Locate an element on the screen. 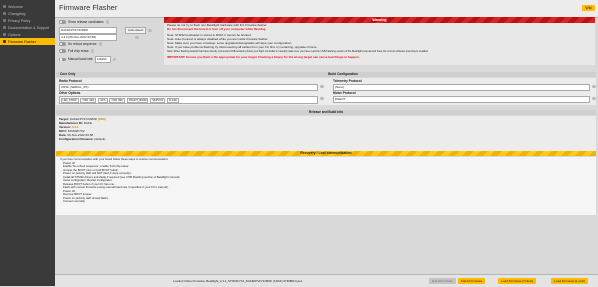 Image resolution: width=598 pixels, height=287 pixels. release-candidates-label: Show release candidates is located at coordinates (86, 22).